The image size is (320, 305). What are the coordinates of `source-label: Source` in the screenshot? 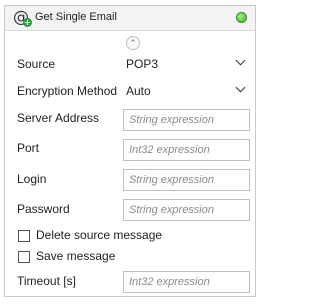 It's located at (36, 64).